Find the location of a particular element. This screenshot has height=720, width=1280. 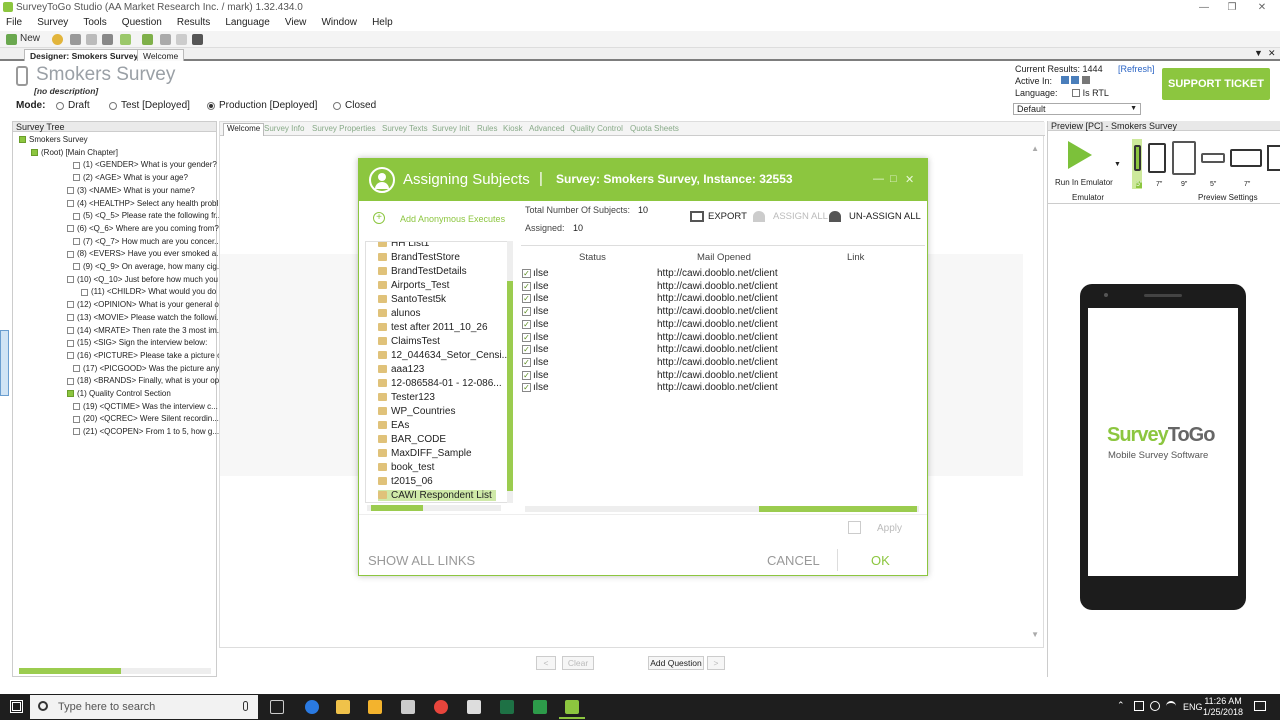

network-icon is located at coordinates (1139, 706).